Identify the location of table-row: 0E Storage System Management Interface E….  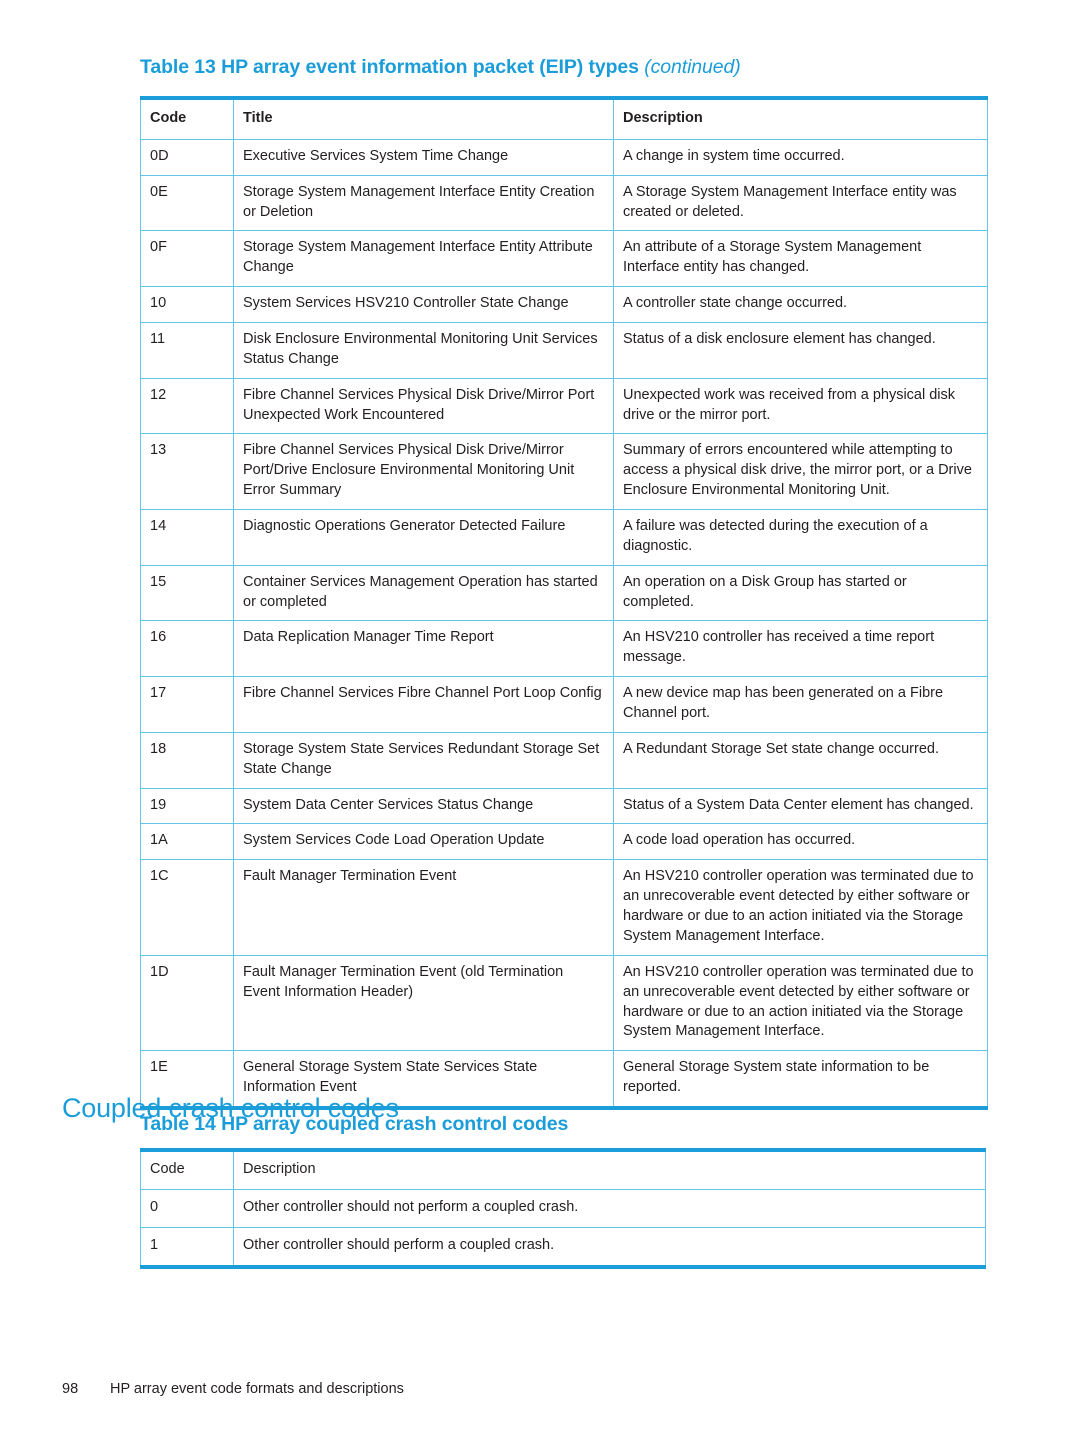
(564, 203).